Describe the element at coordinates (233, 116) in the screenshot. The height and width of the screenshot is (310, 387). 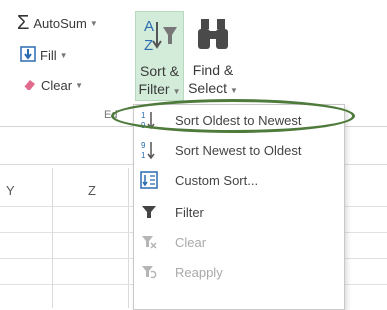
I see `highlight-ellipse` at that location.